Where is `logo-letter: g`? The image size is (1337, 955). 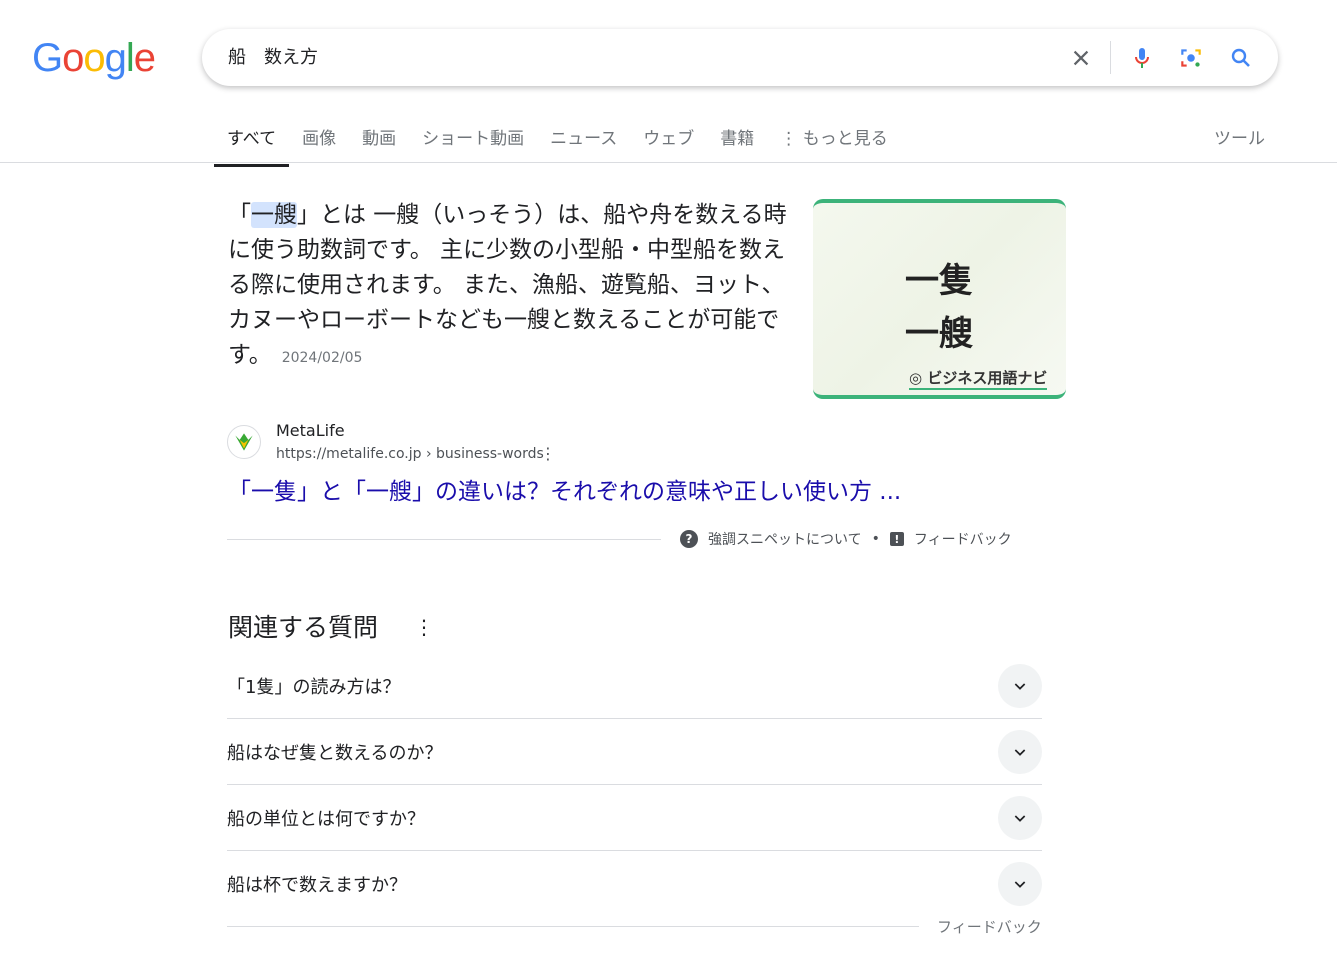 logo-letter: g is located at coordinates (115, 58).